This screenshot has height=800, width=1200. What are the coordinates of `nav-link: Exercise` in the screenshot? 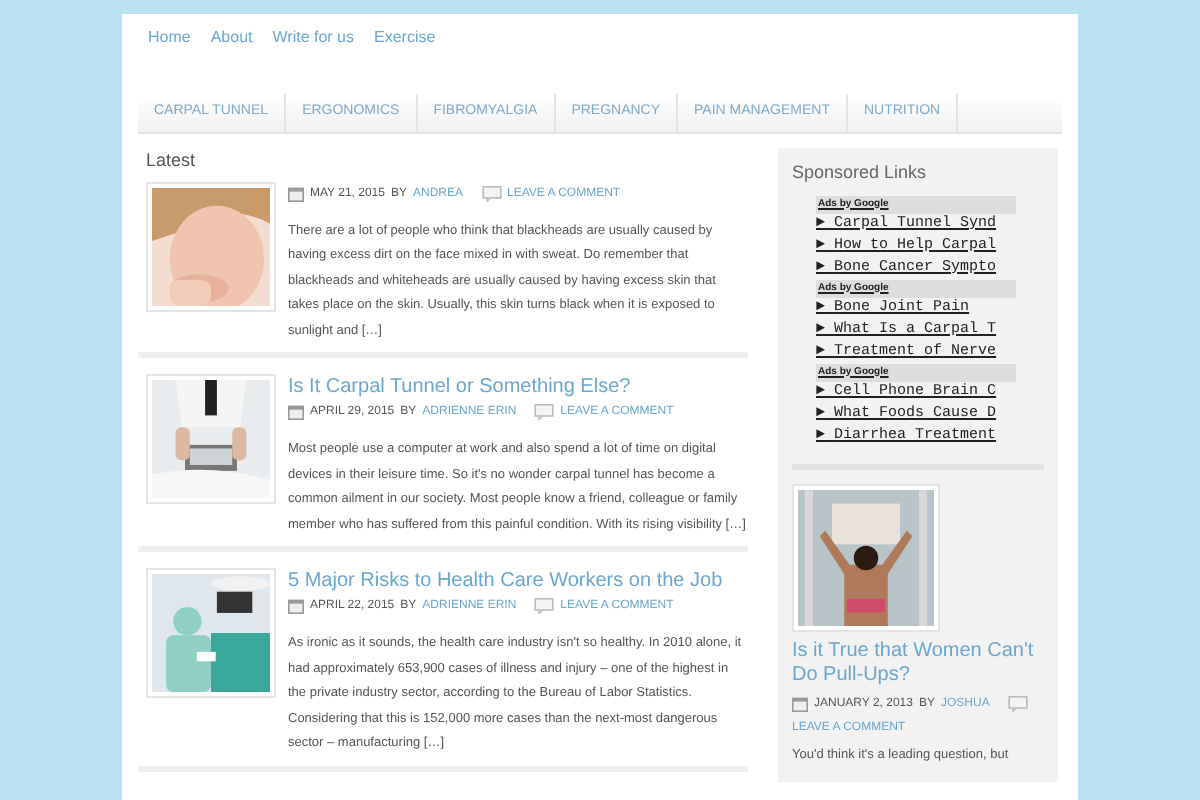 It's located at (405, 38).